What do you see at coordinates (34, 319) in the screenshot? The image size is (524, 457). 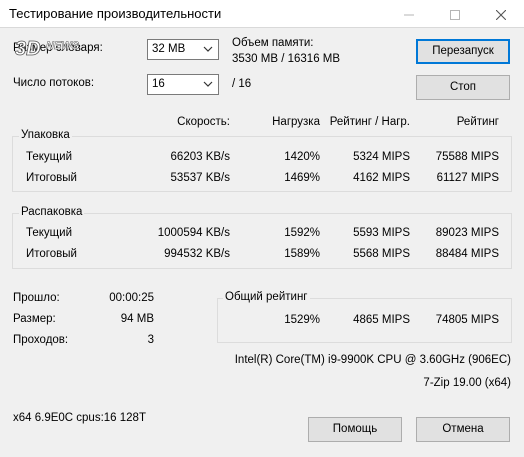 I see `size-label: Размер:` at bounding box center [34, 319].